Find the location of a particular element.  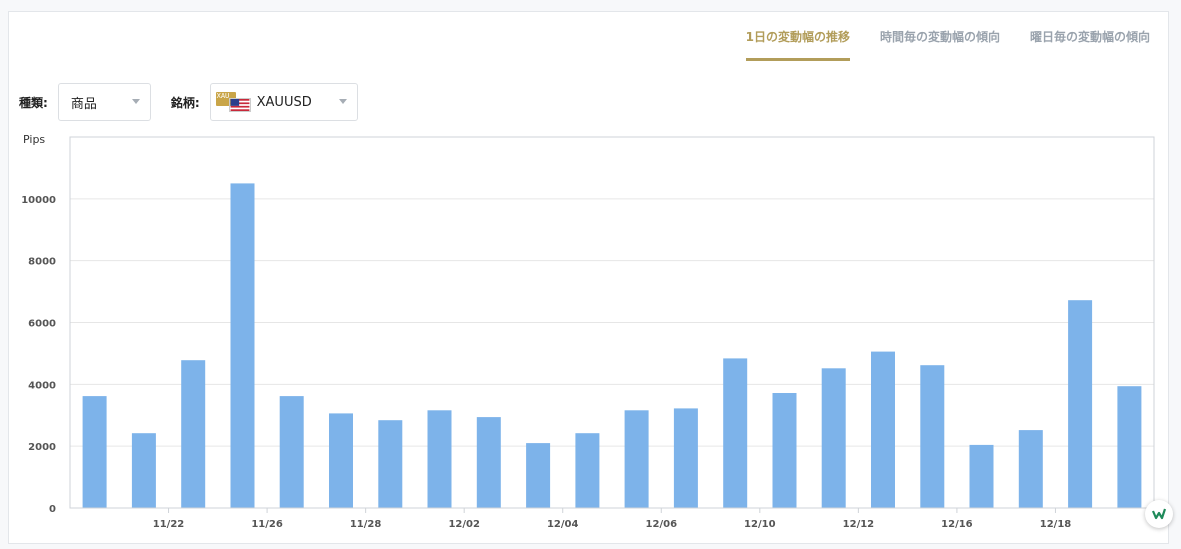

y-tick-label: 10000 is located at coordinates (38, 200).